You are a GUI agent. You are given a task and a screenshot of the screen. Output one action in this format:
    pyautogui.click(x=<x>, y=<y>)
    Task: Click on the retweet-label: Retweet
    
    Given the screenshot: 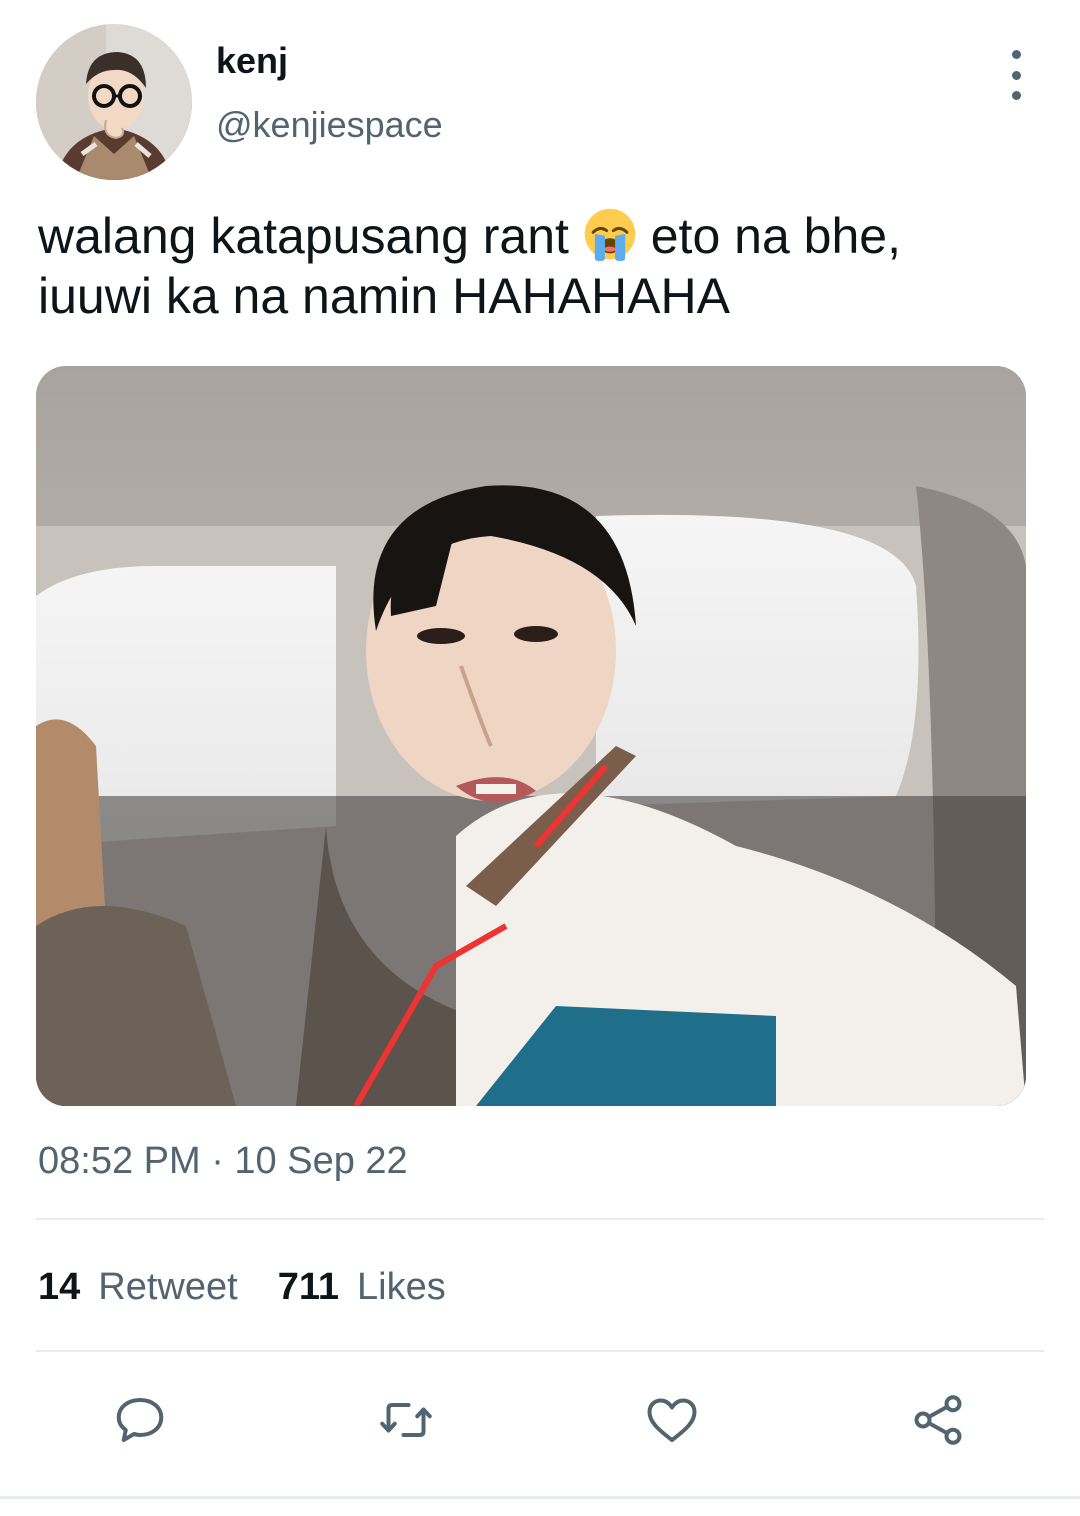 What is the action you would take?
    pyautogui.click(x=168, y=1287)
    